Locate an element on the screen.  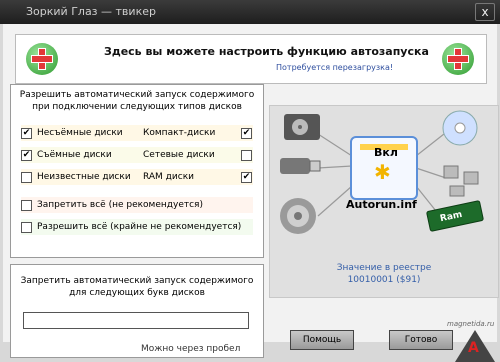
usb-drive-icon is located at coordinates (300, 166).